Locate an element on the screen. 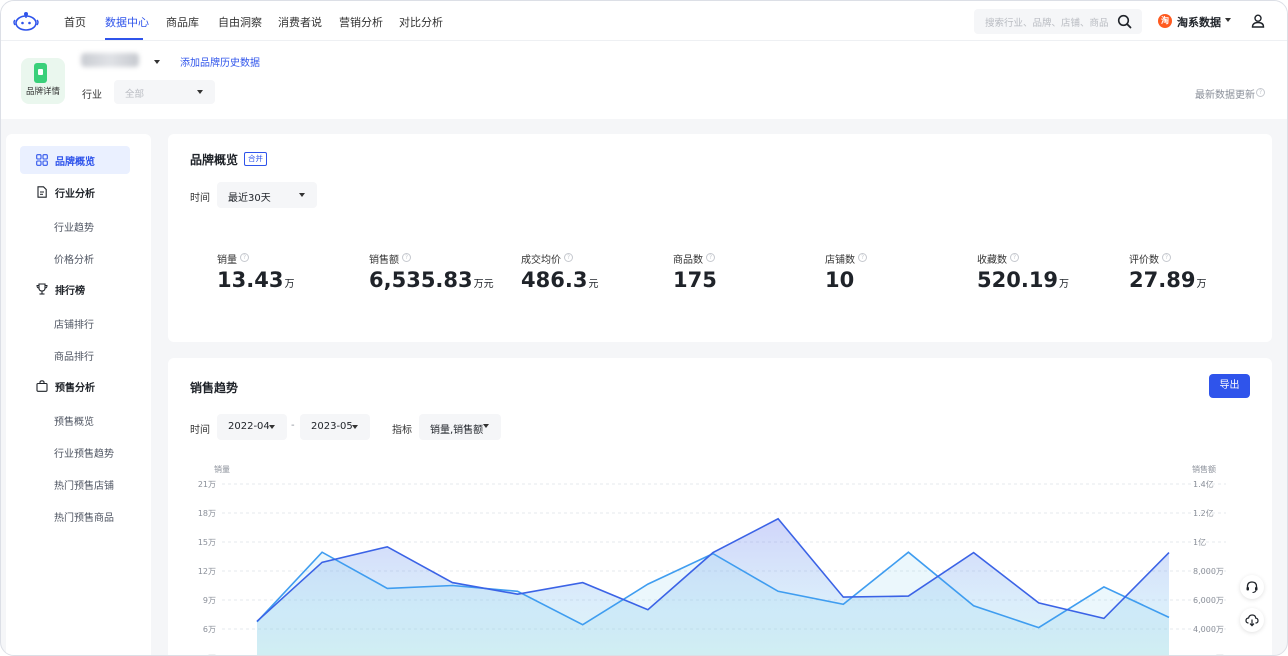 The height and width of the screenshot is (656, 1288). overview-title: 品牌概览 is located at coordinates (214, 160).